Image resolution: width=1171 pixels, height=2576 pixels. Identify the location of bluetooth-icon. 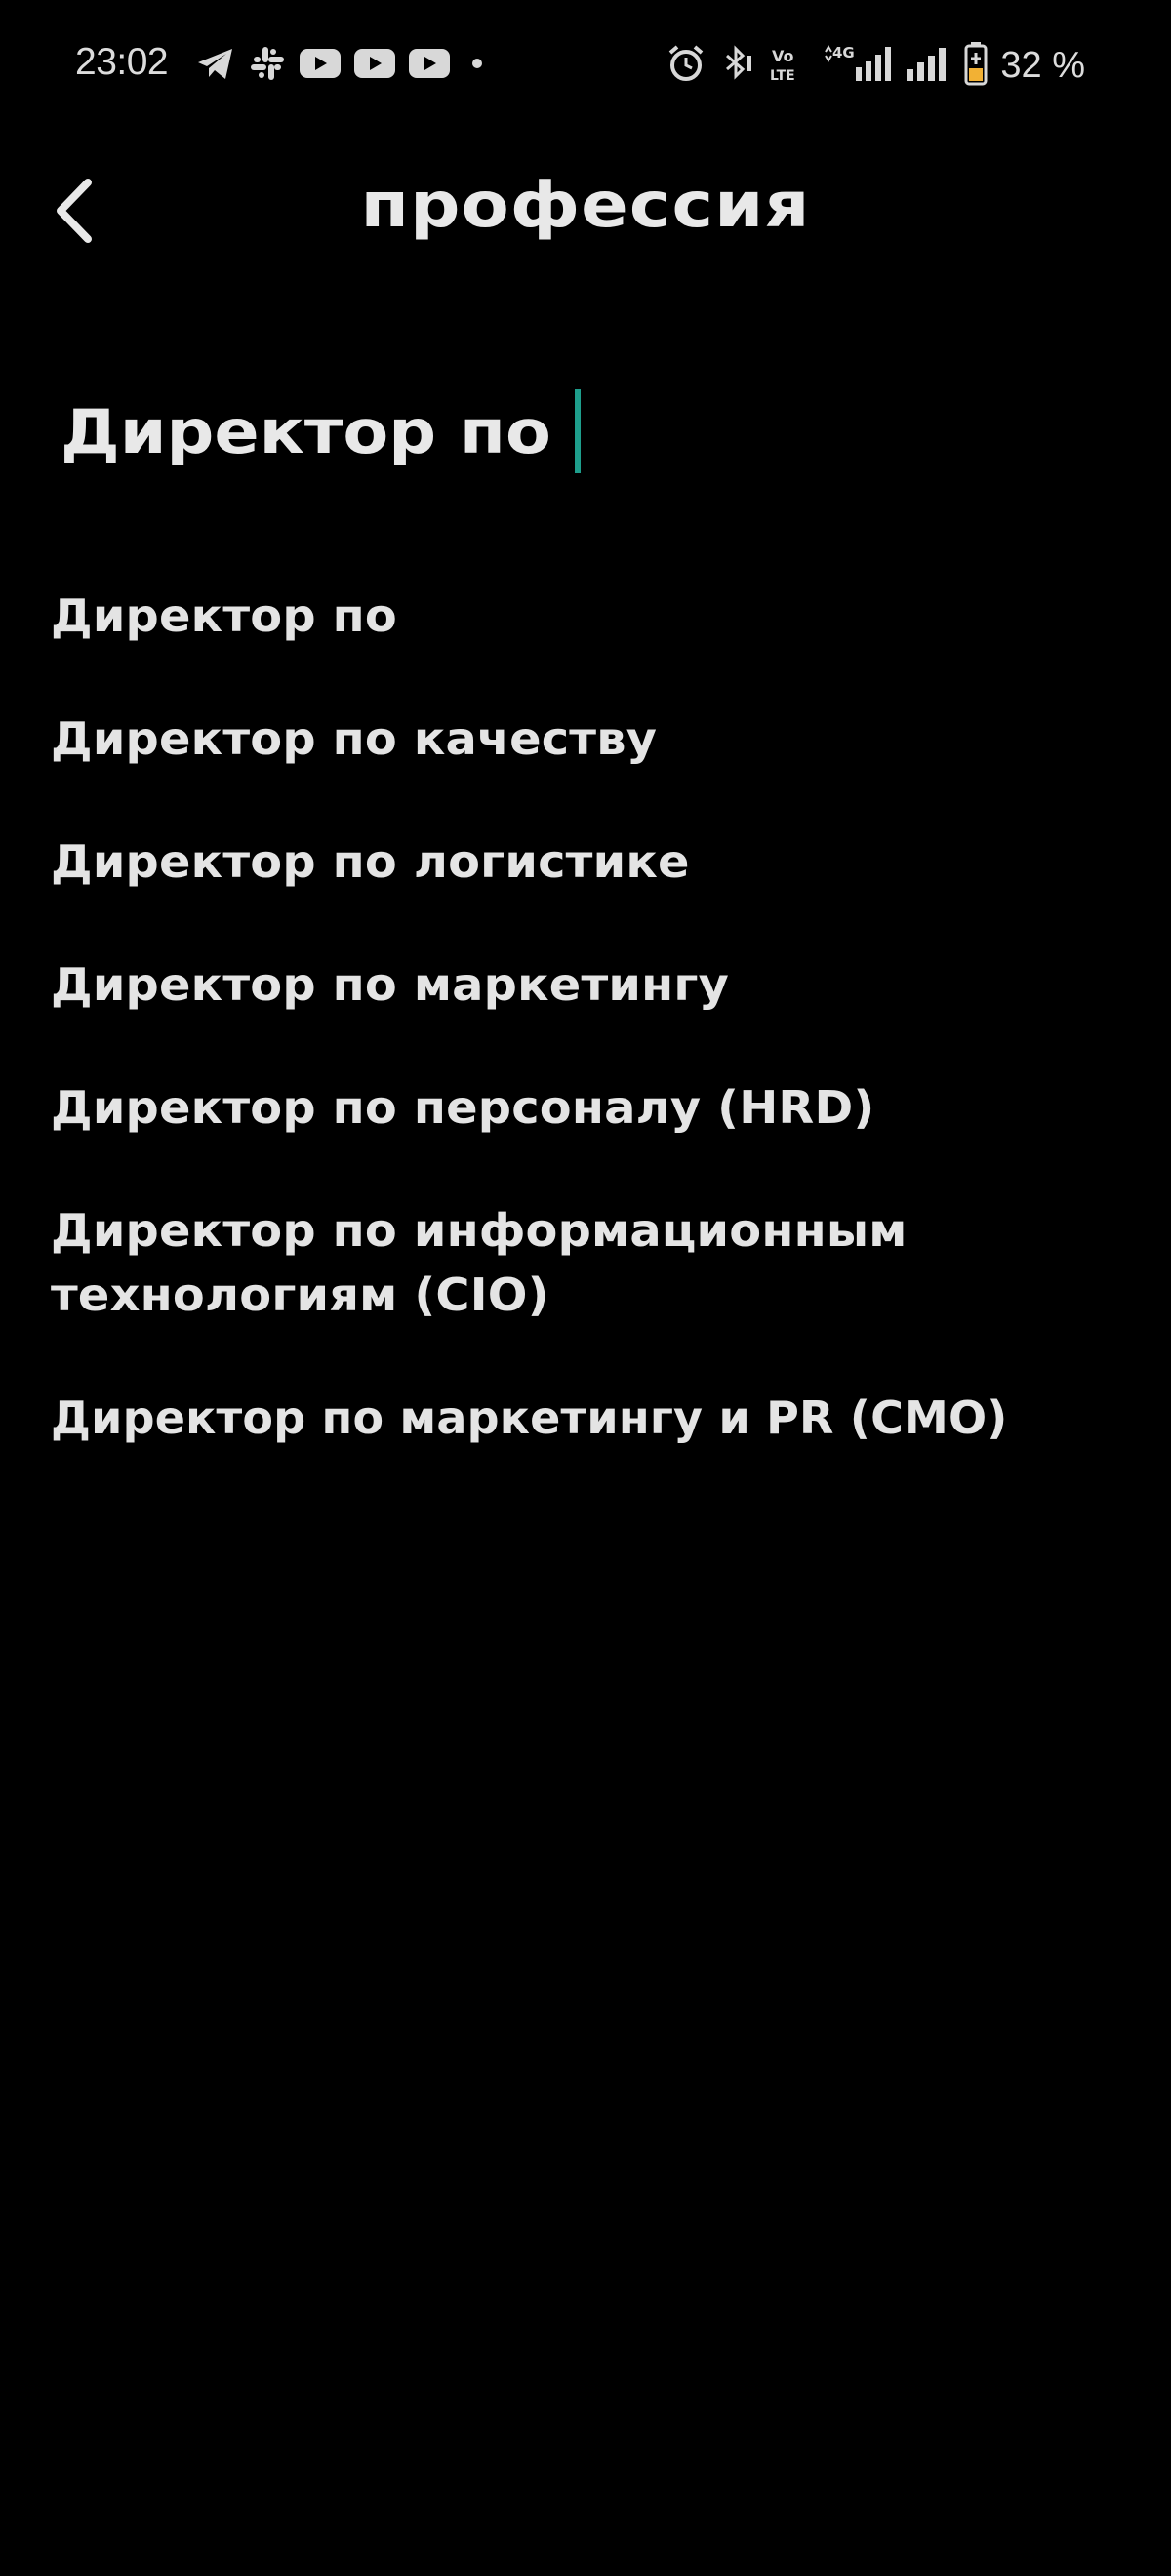
(736, 65).